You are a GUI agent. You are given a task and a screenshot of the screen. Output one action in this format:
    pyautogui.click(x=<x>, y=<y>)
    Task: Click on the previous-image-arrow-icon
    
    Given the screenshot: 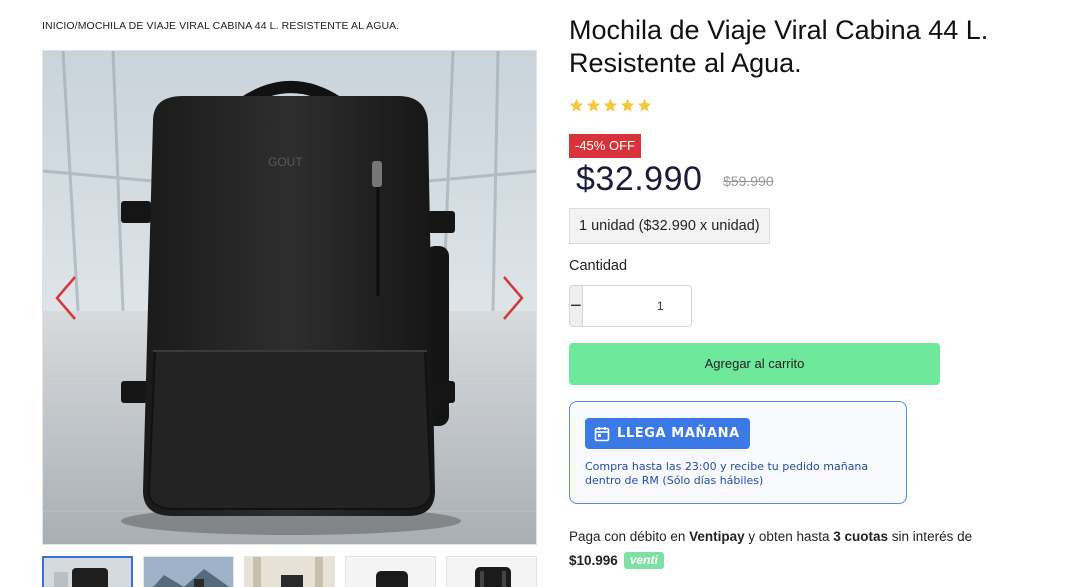 What is the action you would take?
    pyautogui.click(x=66, y=298)
    